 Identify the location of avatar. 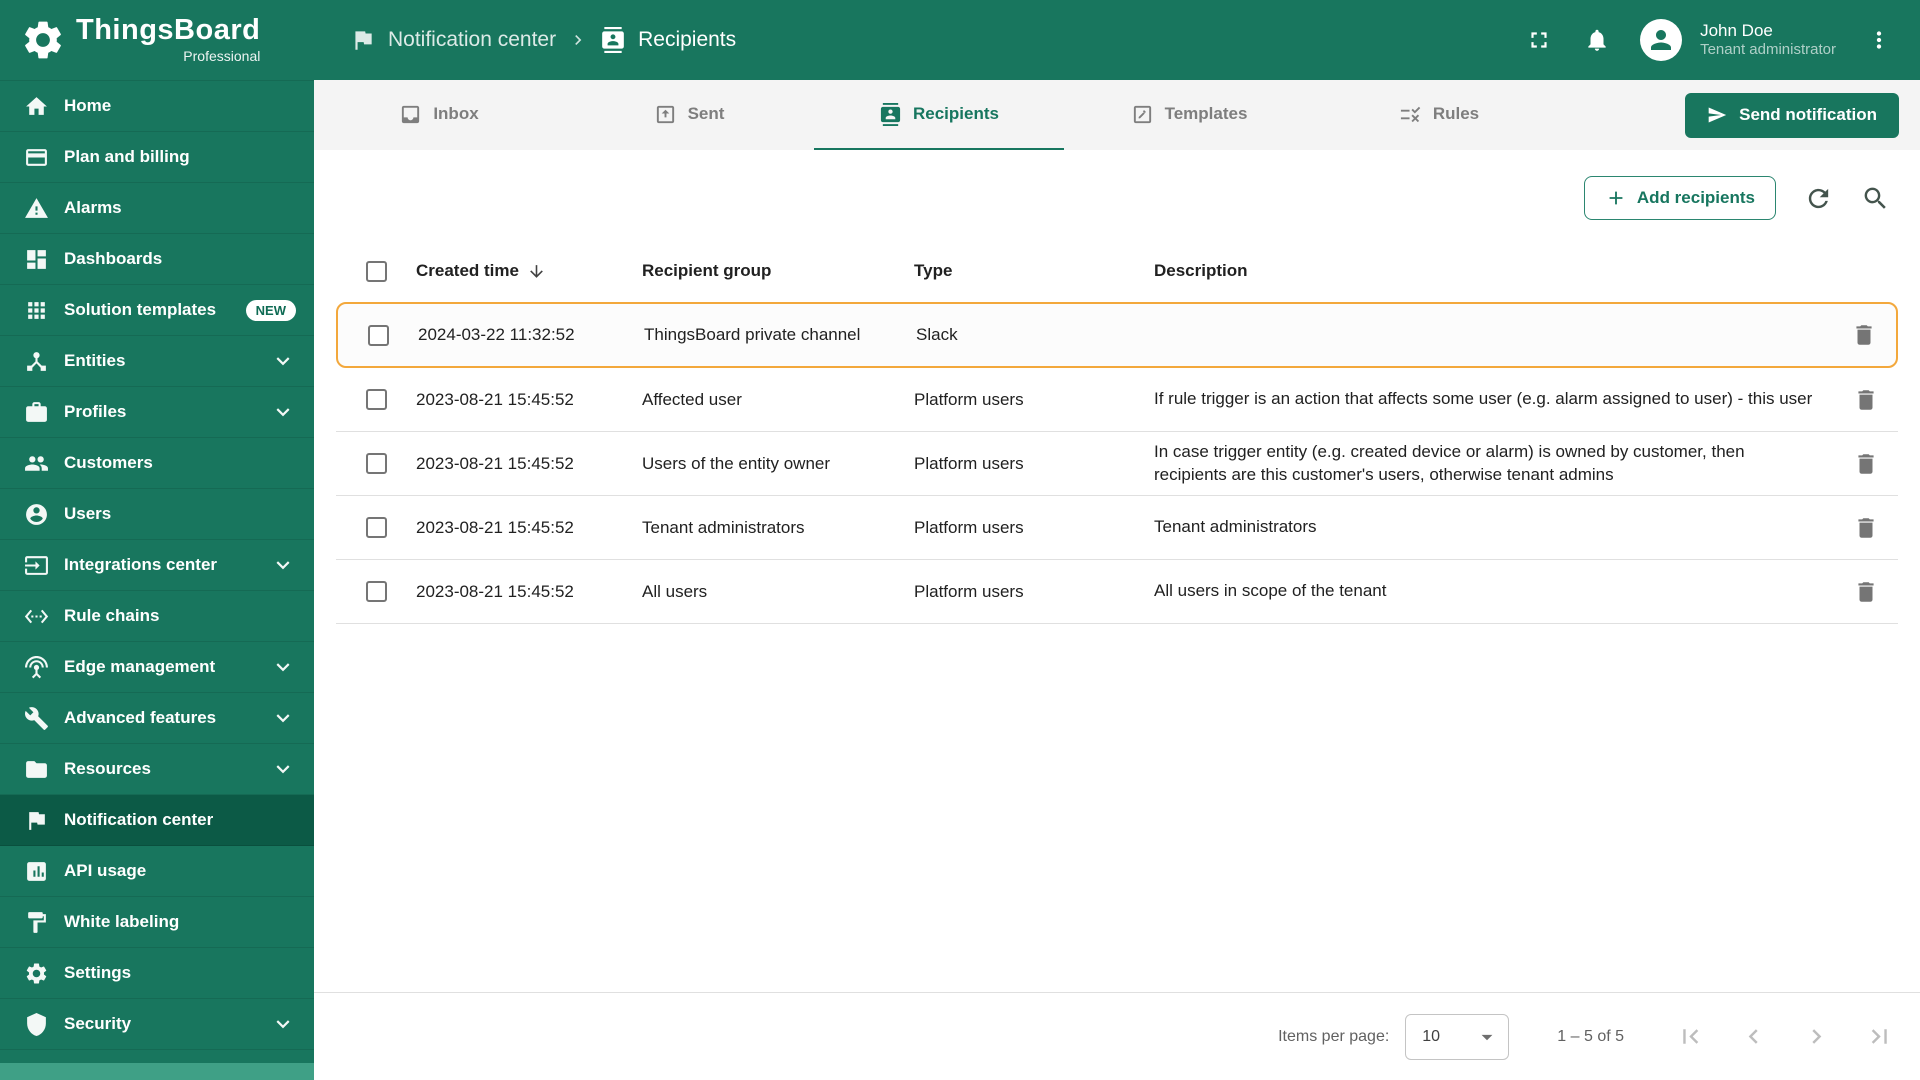
(1661, 40).